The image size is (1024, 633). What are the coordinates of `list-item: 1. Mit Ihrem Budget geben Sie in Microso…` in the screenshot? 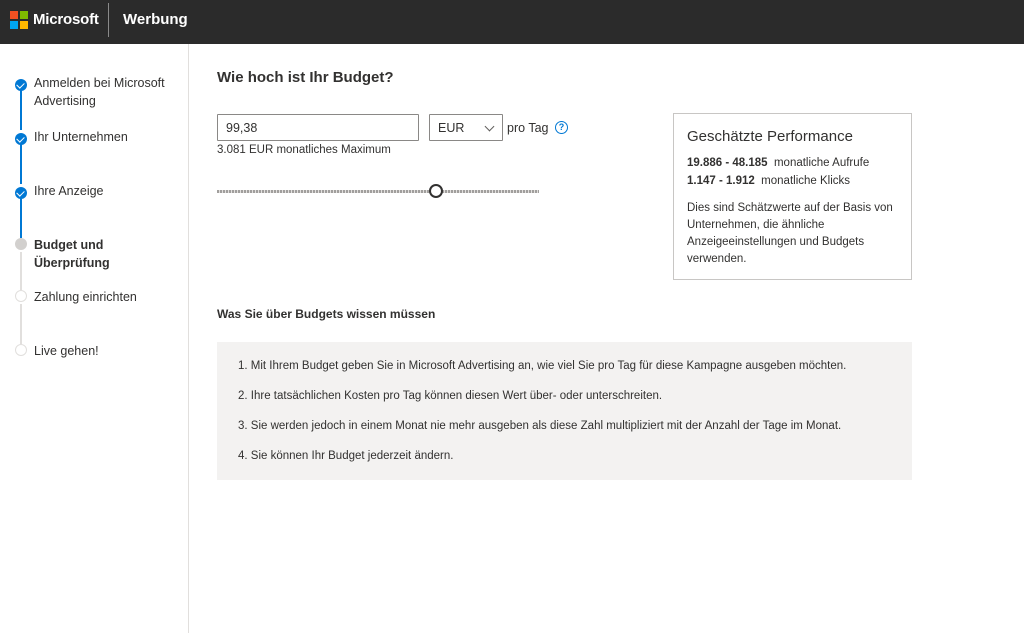 It's located at (542, 366).